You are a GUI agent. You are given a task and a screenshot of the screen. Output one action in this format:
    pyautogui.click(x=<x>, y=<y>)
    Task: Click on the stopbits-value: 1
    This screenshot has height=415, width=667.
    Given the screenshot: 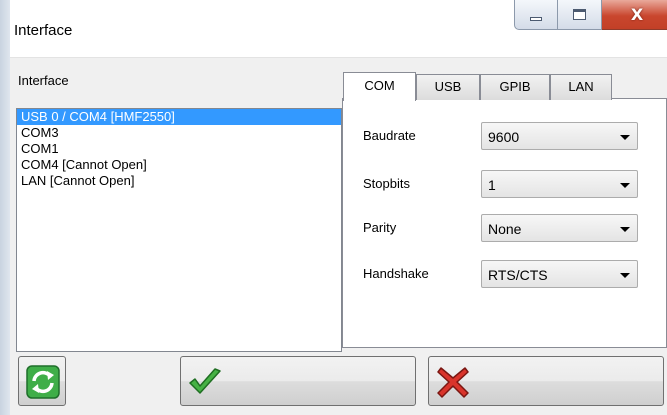 What is the action you would take?
    pyautogui.click(x=492, y=185)
    